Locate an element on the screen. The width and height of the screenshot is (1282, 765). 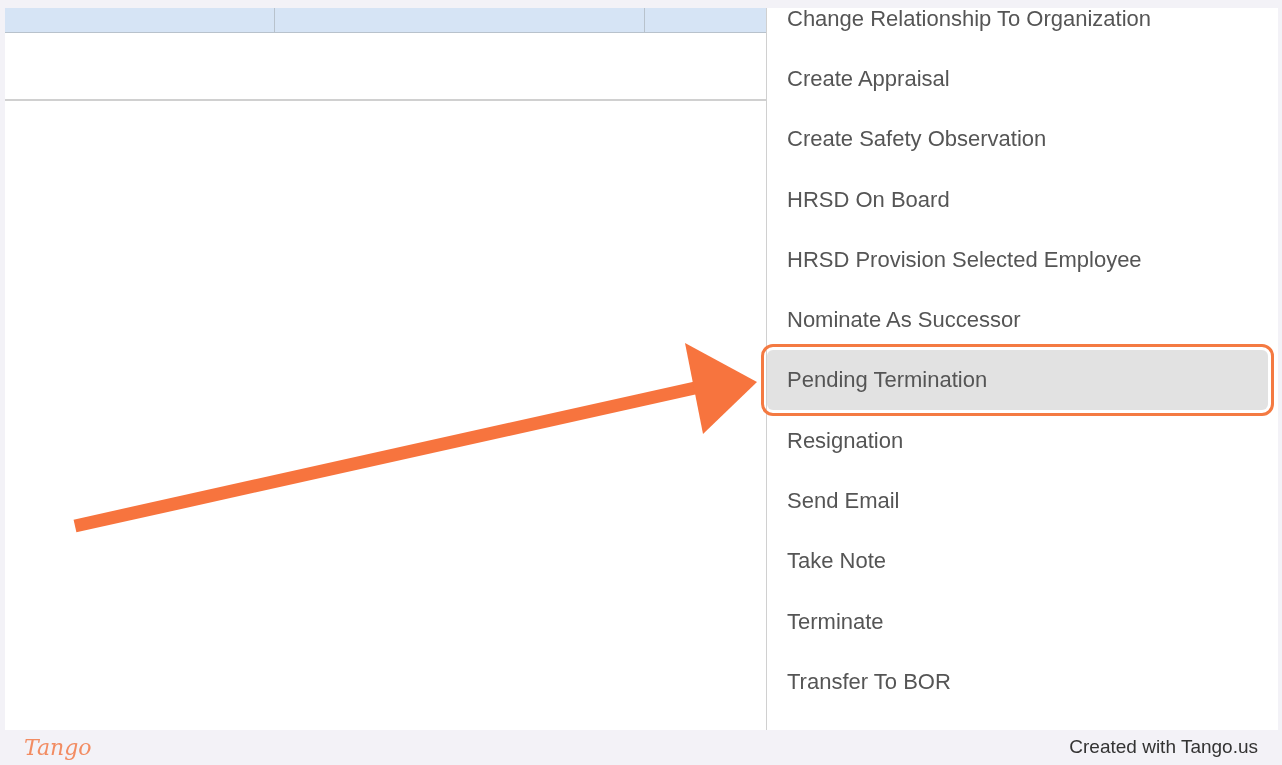
menu-item: Nominate As Successor is located at coordinates (1017, 319).